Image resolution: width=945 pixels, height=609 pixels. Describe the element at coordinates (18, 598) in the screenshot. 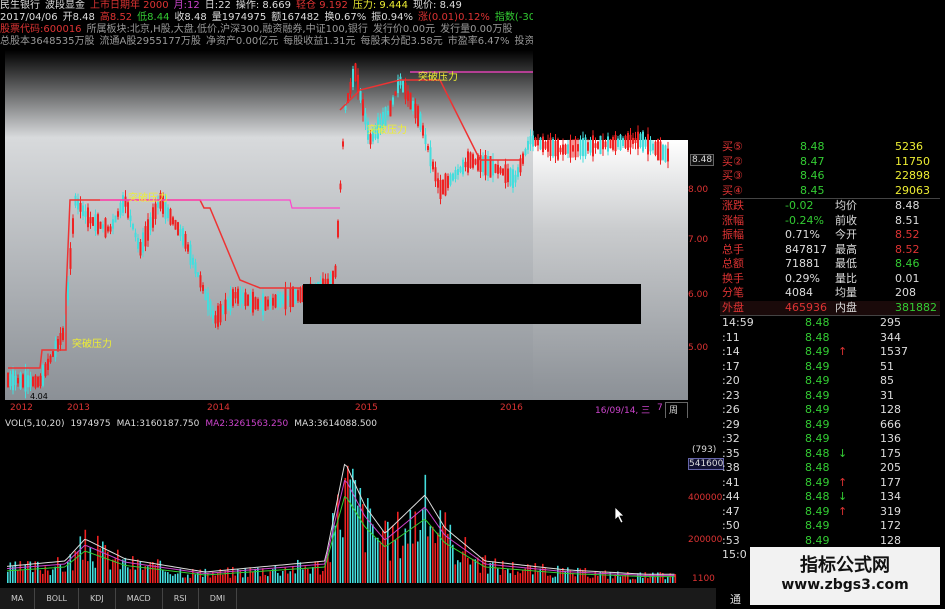

I see `tab-ma: MA` at that location.